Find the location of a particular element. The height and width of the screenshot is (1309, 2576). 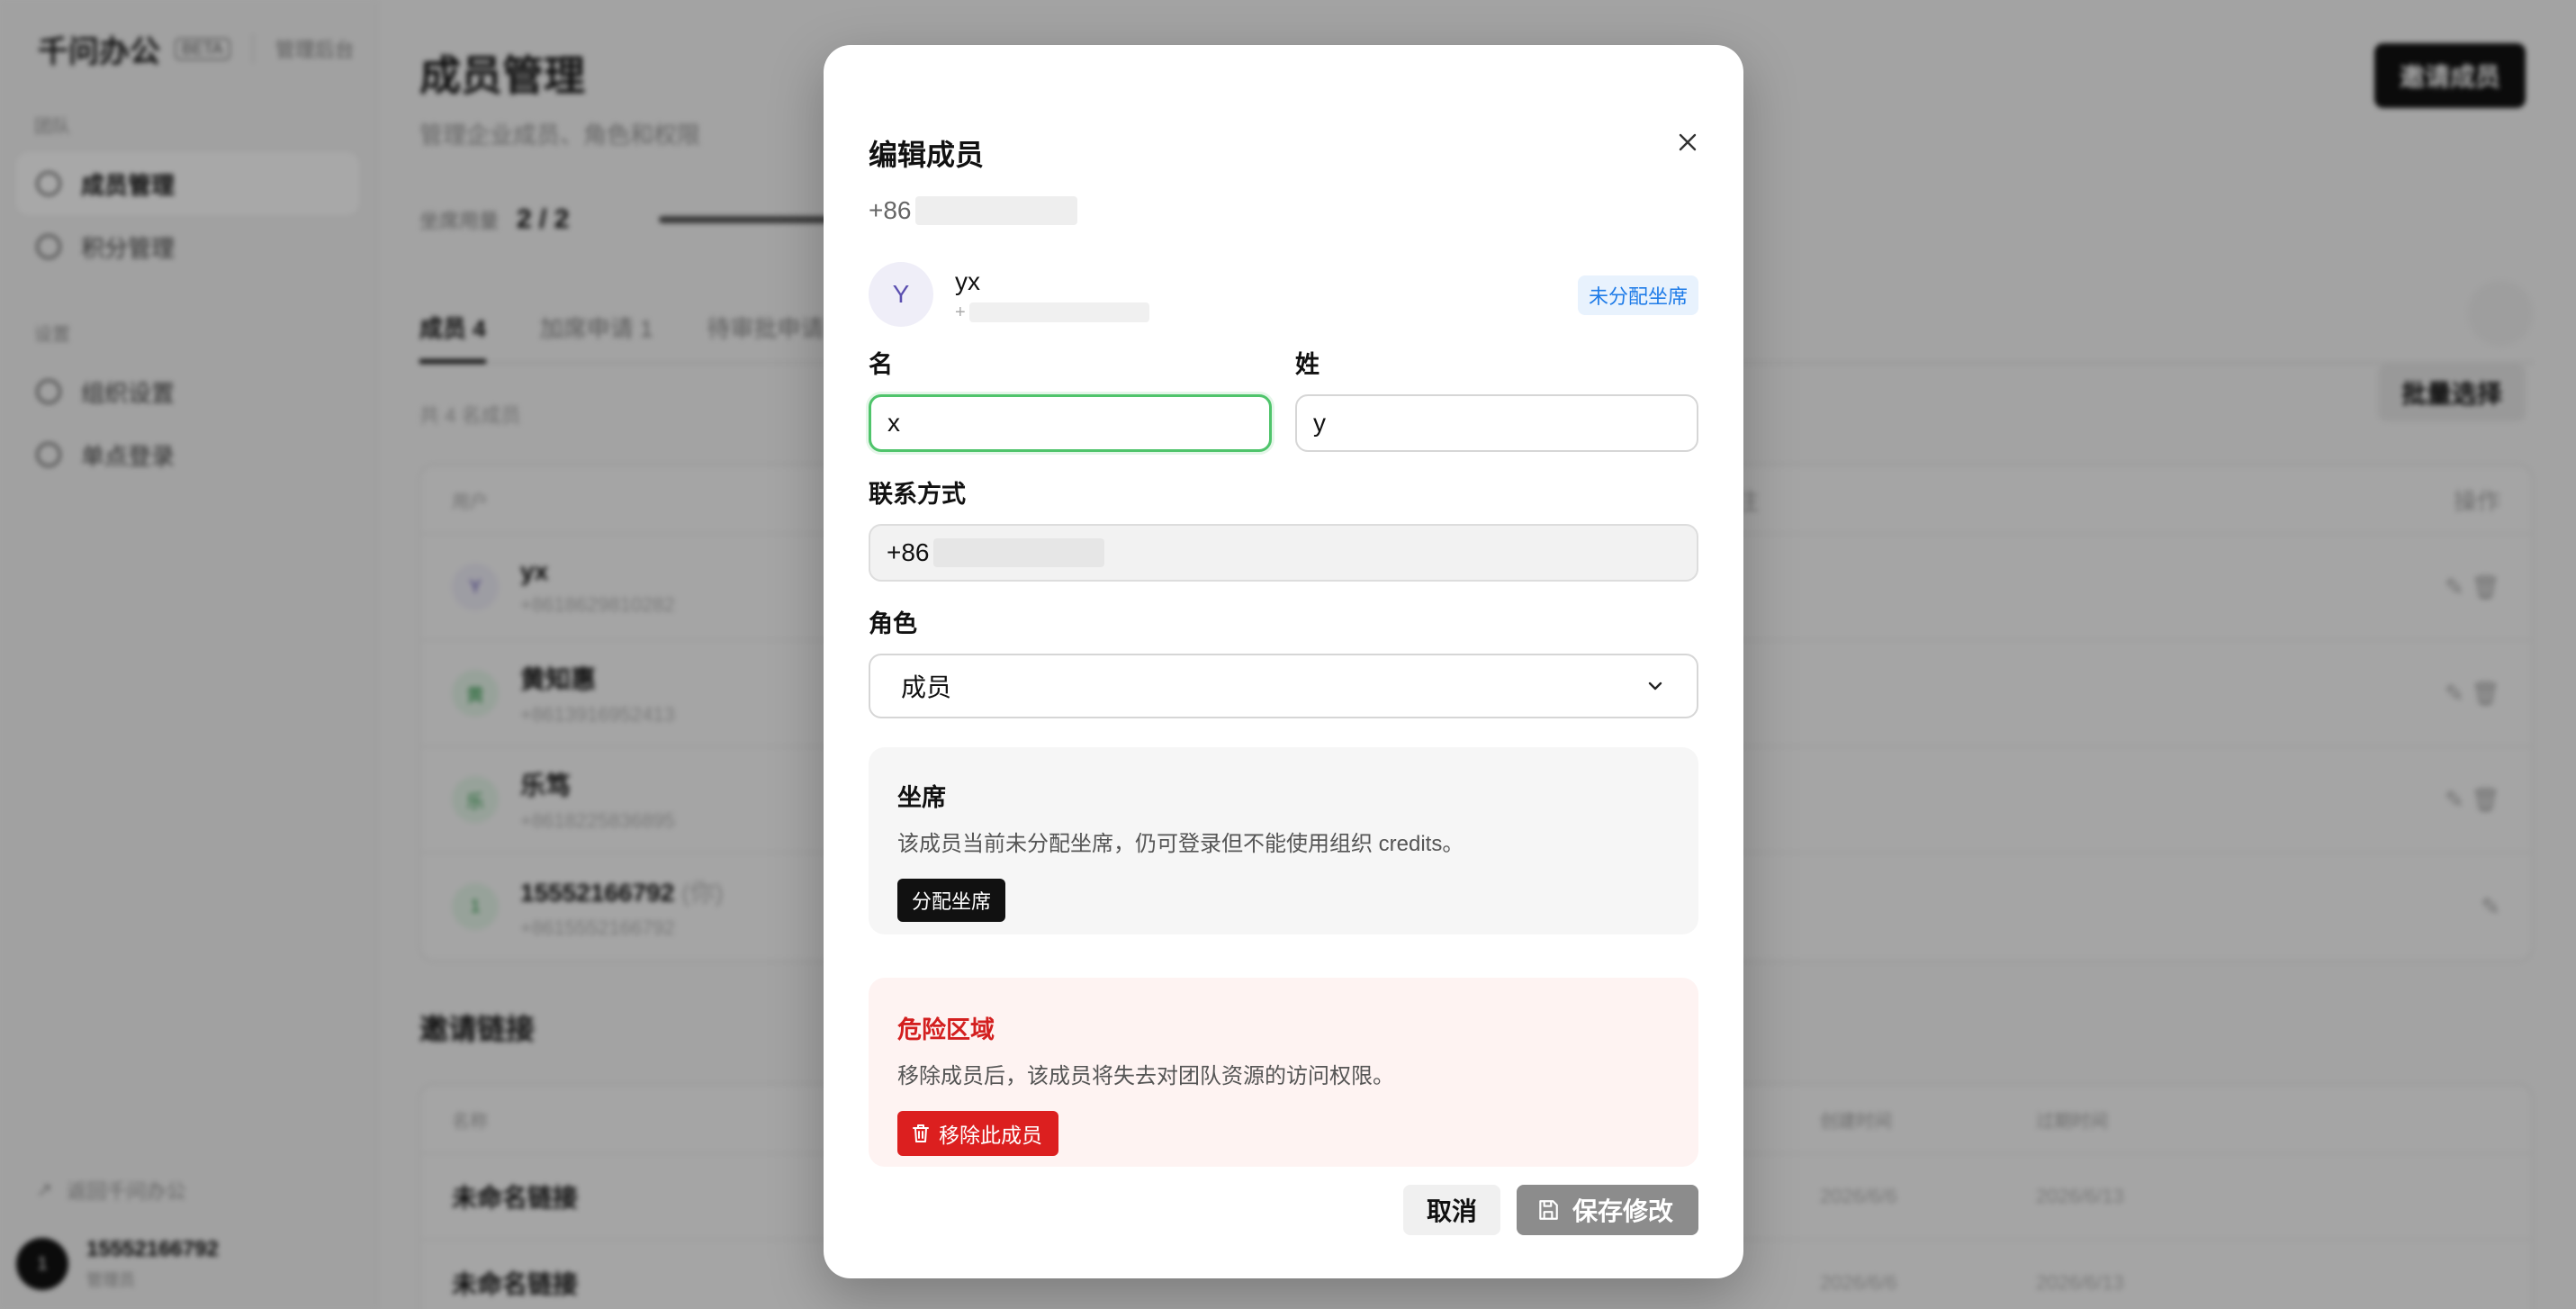

remove-member-label: 移除此成员 is located at coordinates (990, 1135).